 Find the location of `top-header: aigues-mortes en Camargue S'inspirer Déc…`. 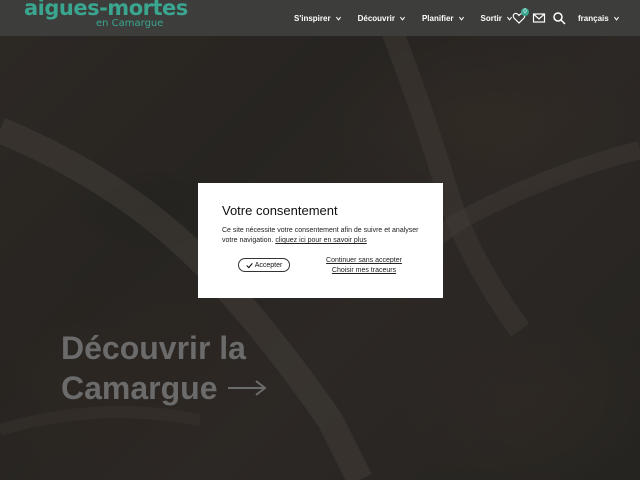

top-header: aigues-mortes en Camargue S'inspirer Déc… is located at coordinates (320, 18).